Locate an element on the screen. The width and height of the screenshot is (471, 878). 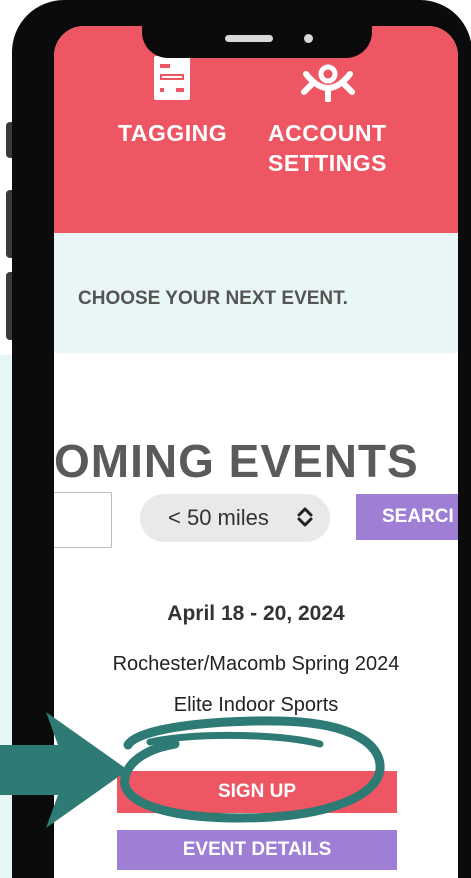
gear-icon is located at coordinates (328, 79).